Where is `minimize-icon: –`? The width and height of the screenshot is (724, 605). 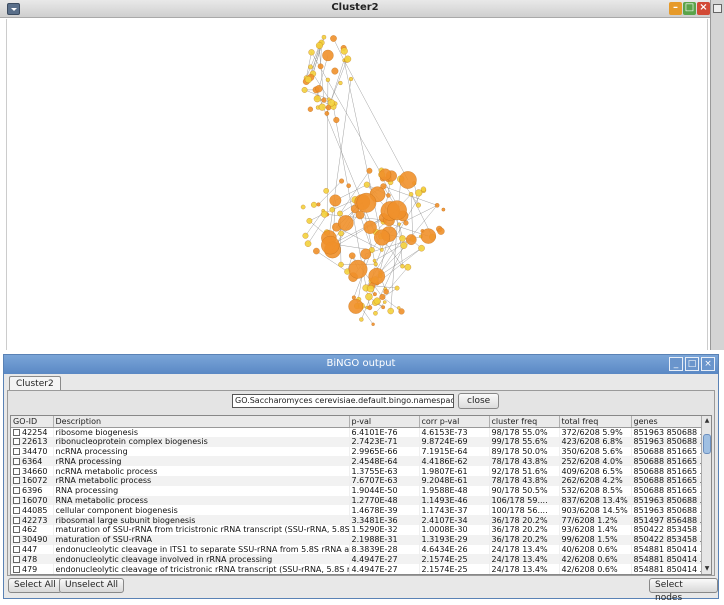 minimize-icon: – is located at coordinates (675, 8).